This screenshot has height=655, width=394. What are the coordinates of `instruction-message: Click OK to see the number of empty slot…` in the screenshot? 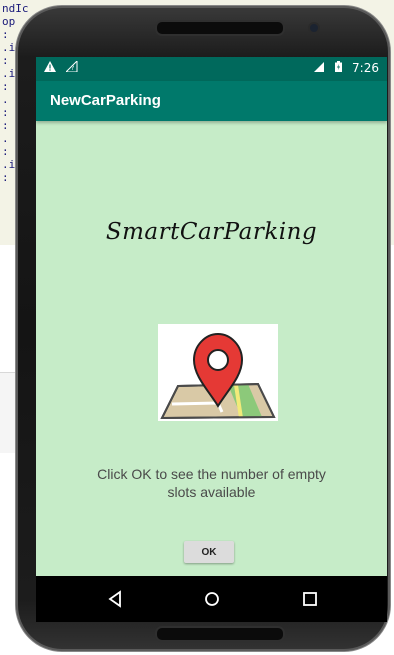 It's located at (211, 483).